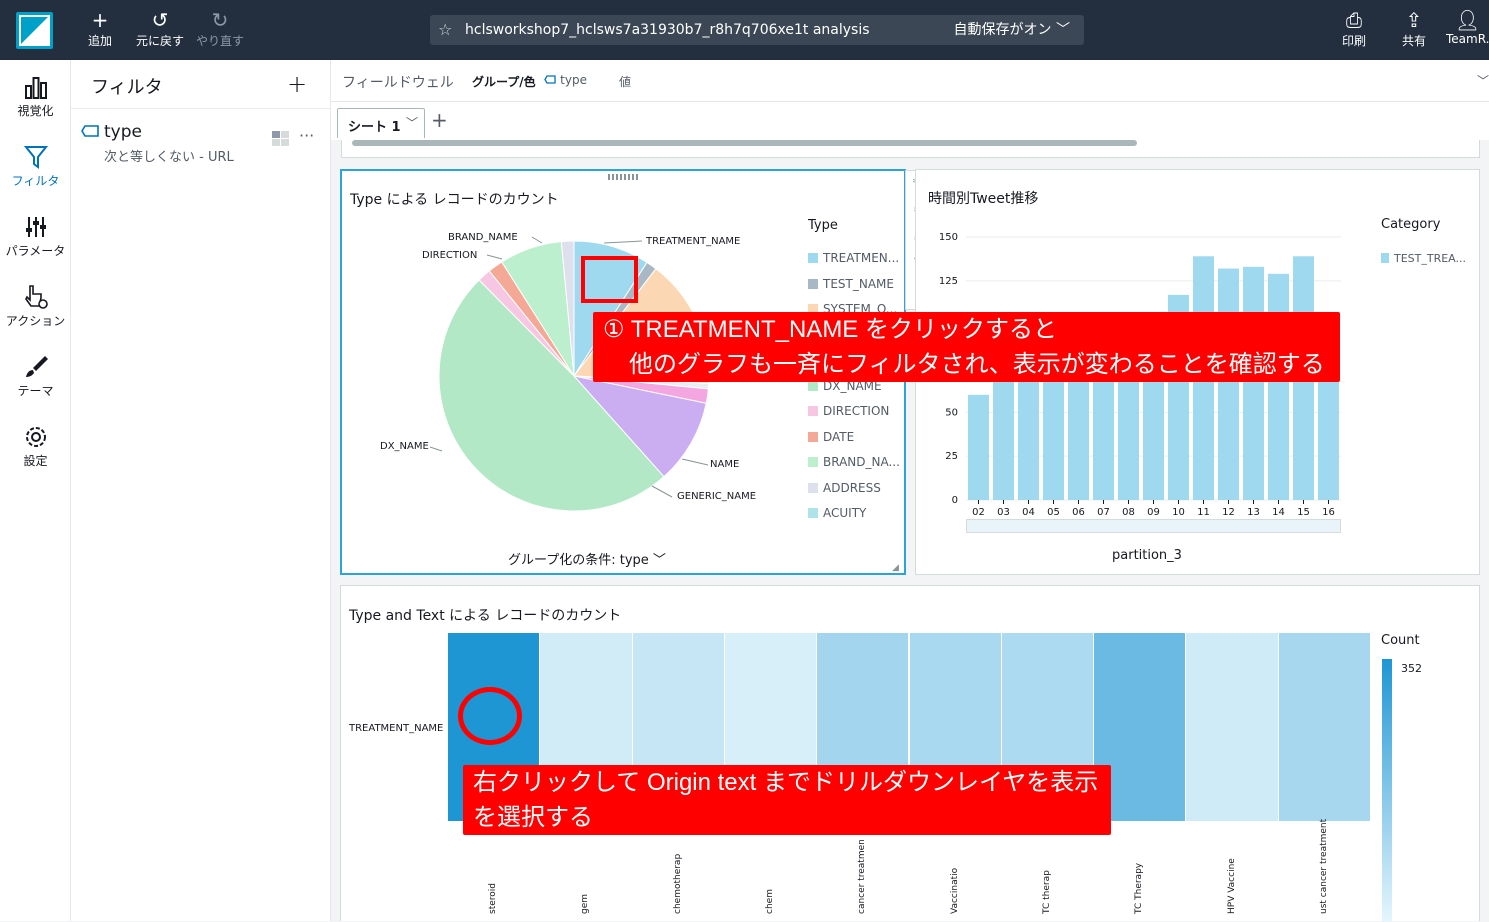 This screenshot has height=922, width=1489. I want to click on pie-label-direction: DIRECTION, so click(450, 255).